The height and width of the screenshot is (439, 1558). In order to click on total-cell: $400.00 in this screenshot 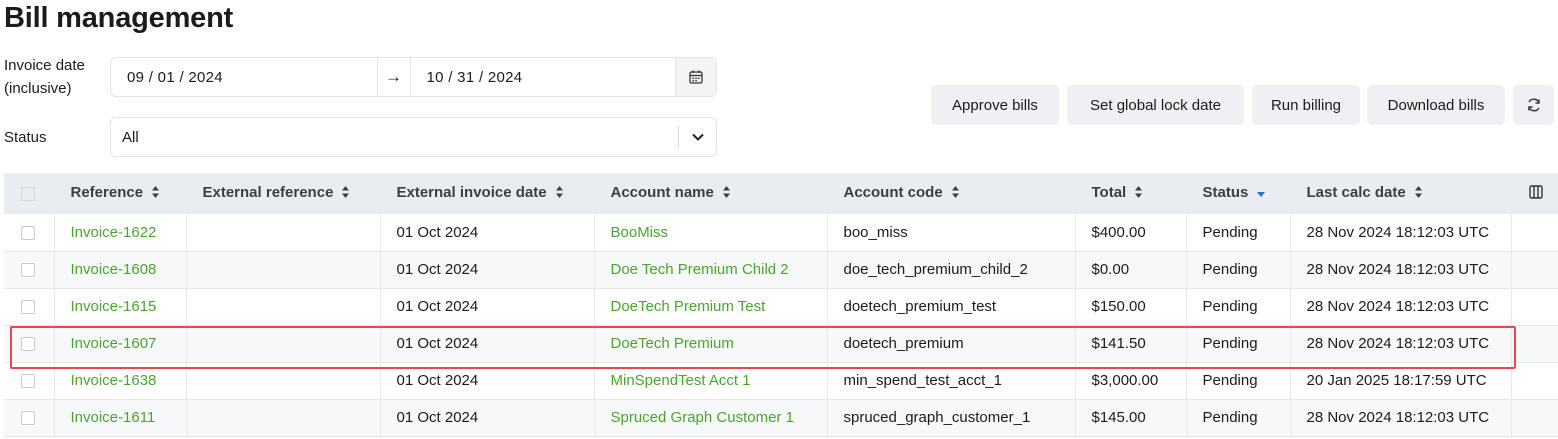, I will do `click(1131, 233)`.